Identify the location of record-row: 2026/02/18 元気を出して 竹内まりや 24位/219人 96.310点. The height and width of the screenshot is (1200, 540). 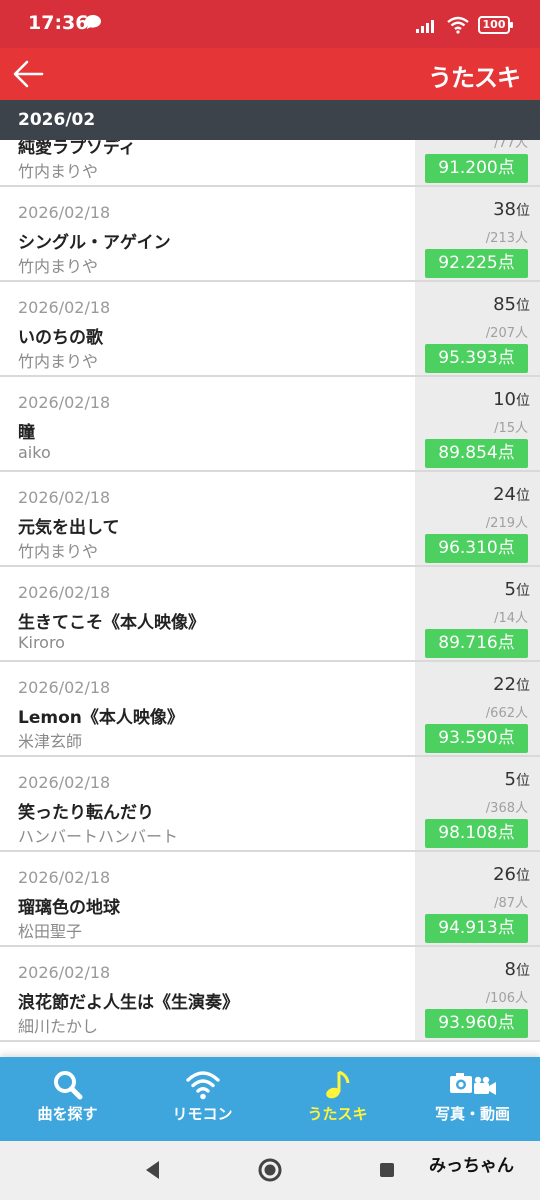
(270, 519).